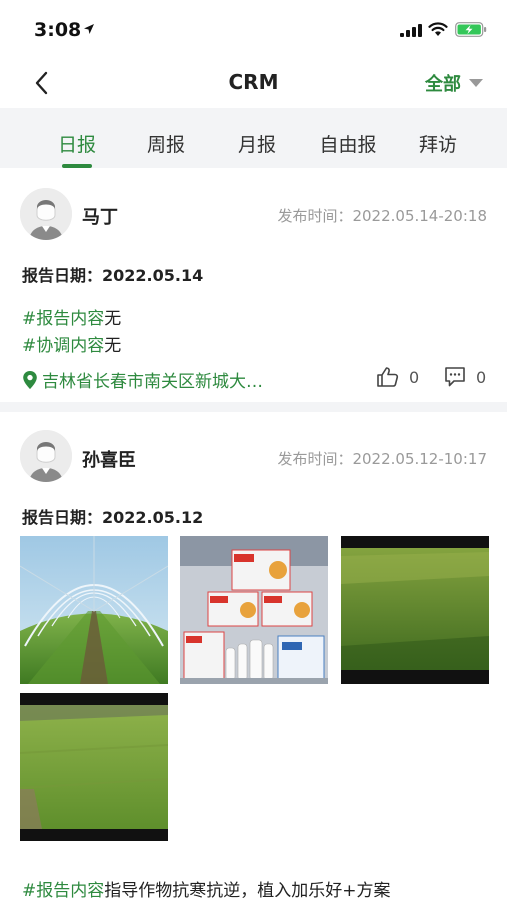 The height and width of the screenshot is (901, 507). Describe the element at coordinates (411, 30) in the screenshot. I see `cellular-signal-icon` at that location.